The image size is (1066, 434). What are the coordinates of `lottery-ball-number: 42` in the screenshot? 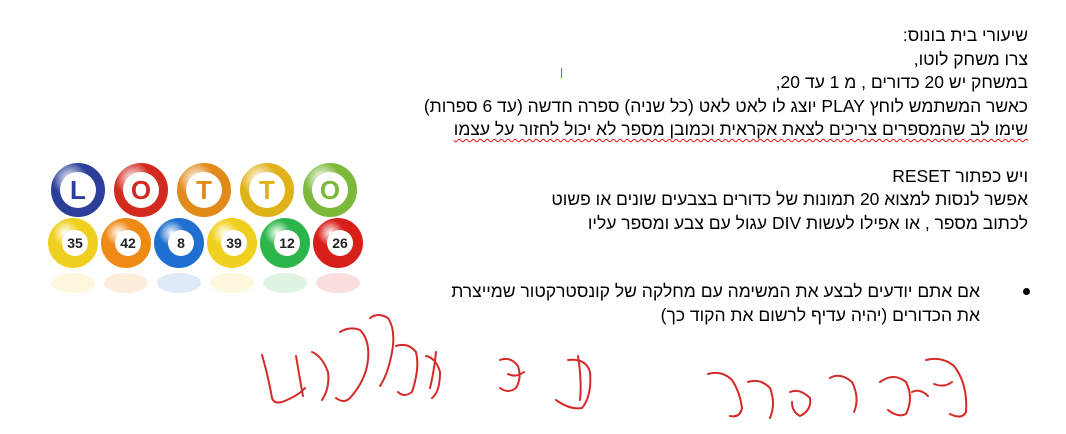 It's located at (128, 243).